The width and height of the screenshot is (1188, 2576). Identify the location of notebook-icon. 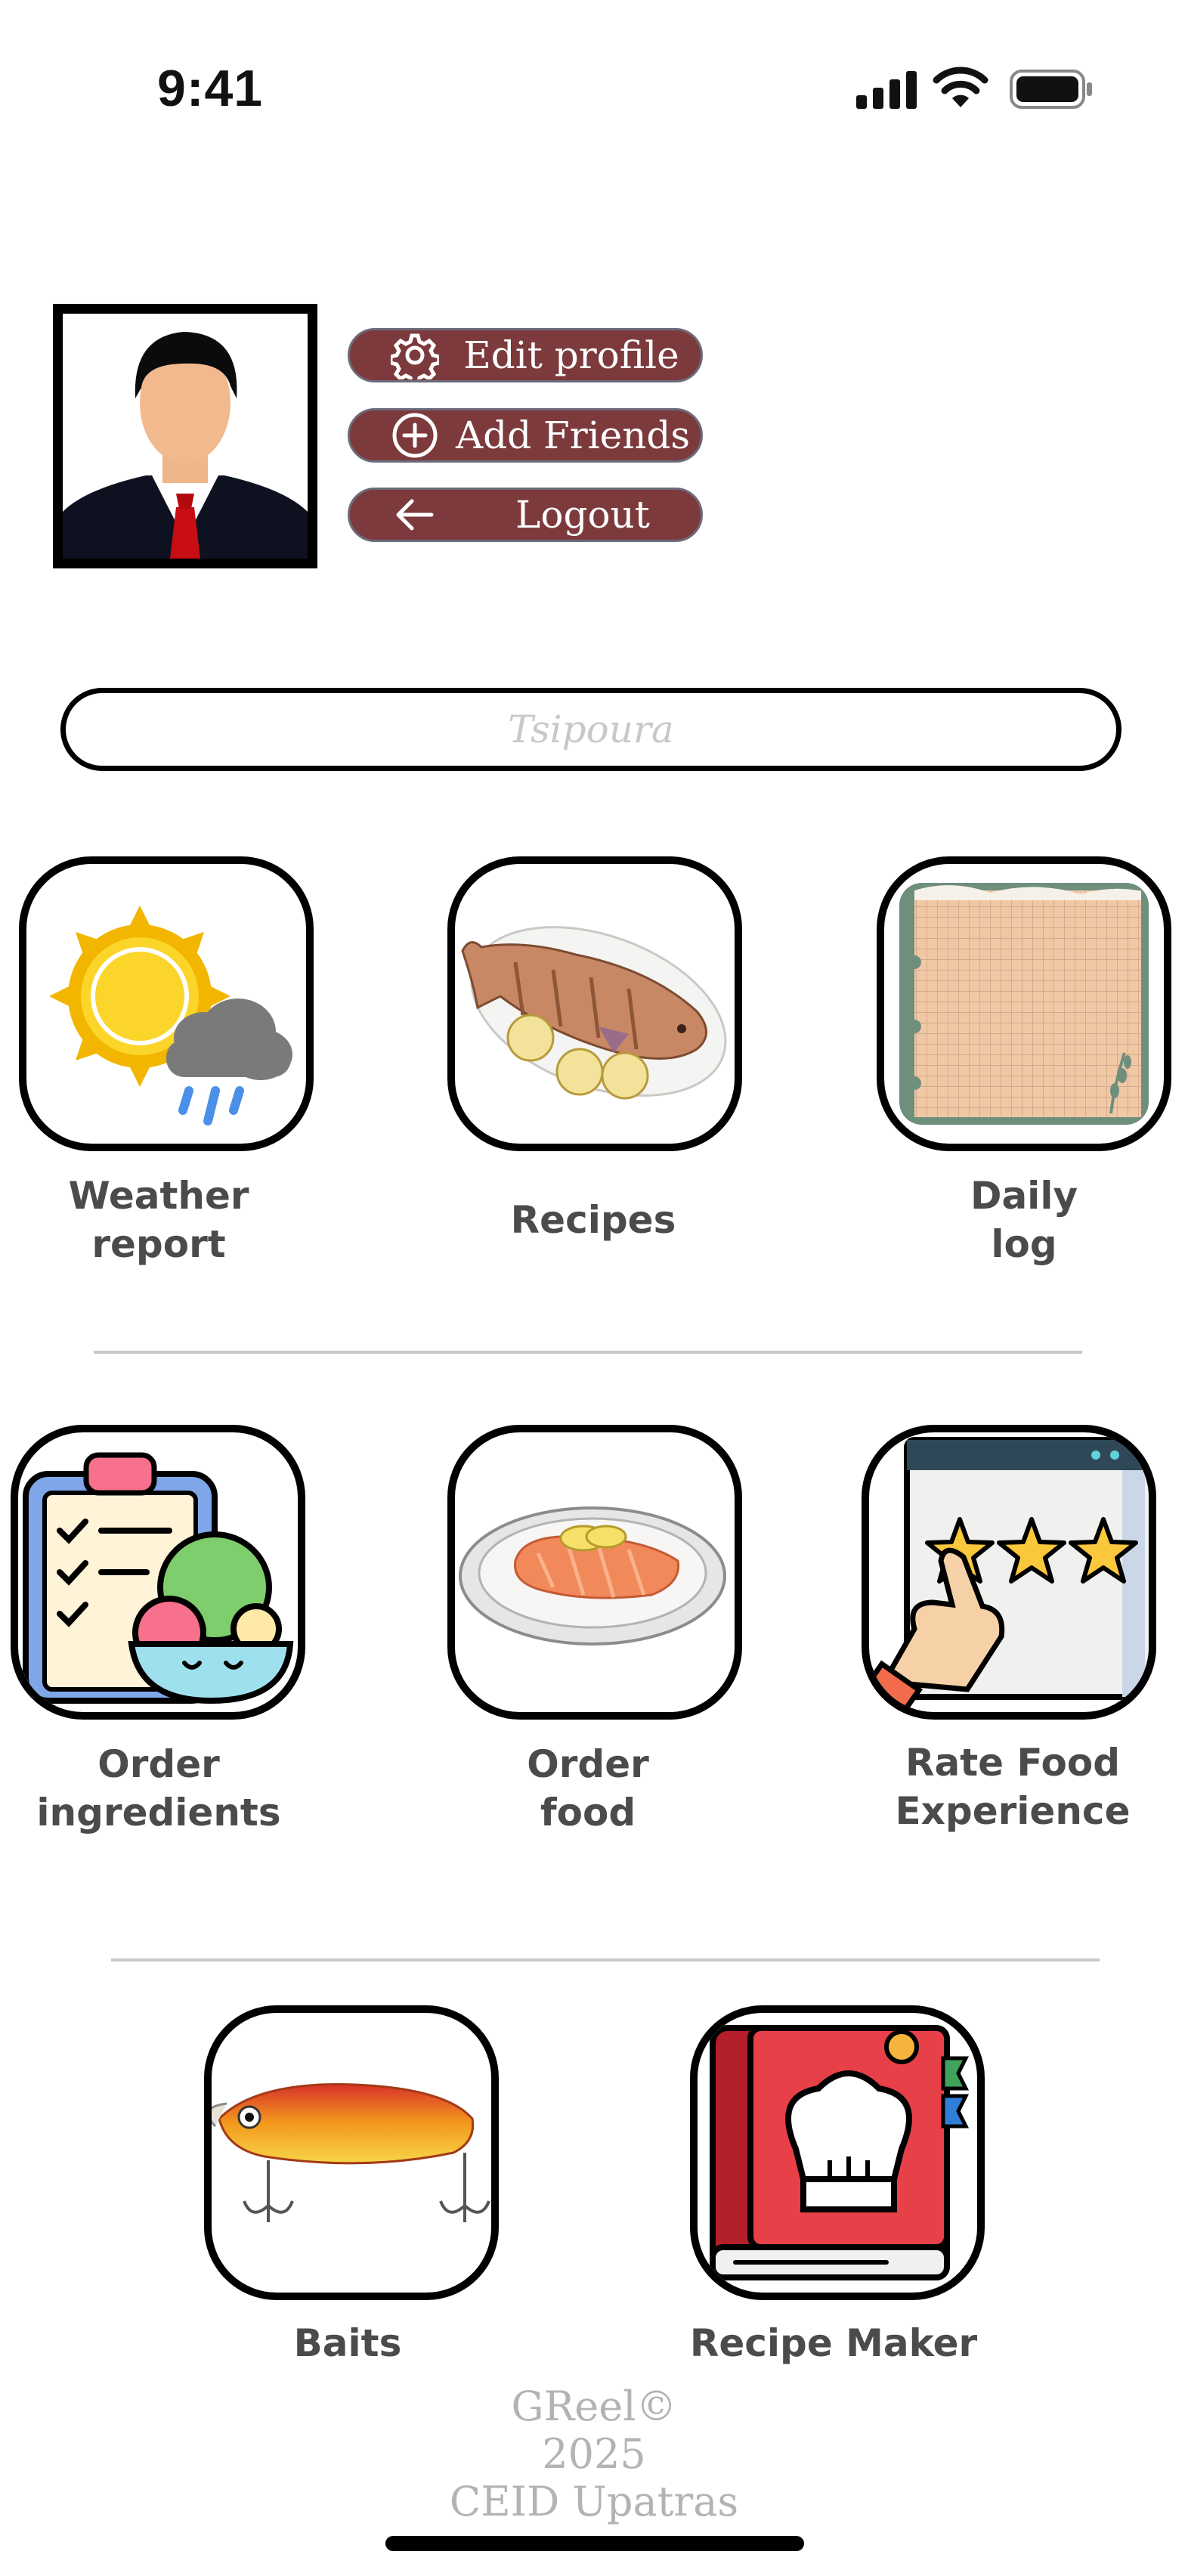
(1024, 1004).